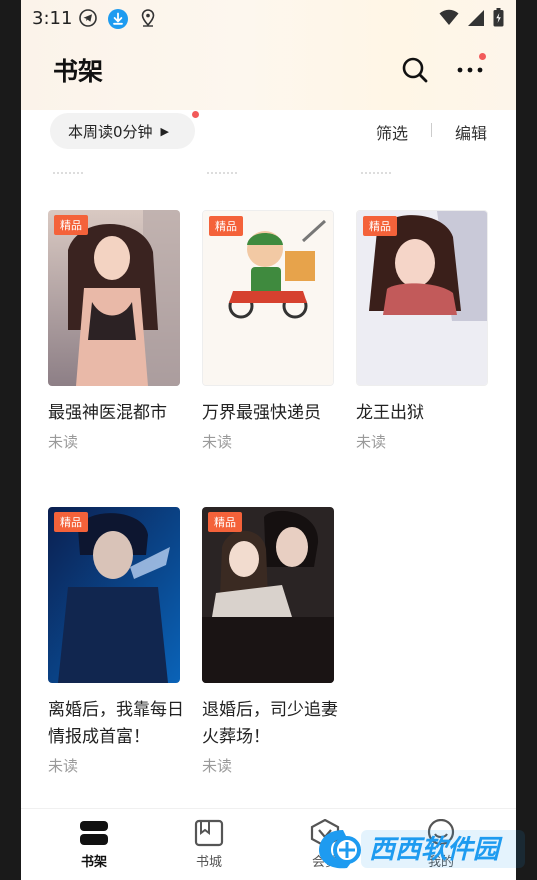 The height and width of the screenshot is (880, 537). I want to click on reading-notification-dot, so click(195, 114).